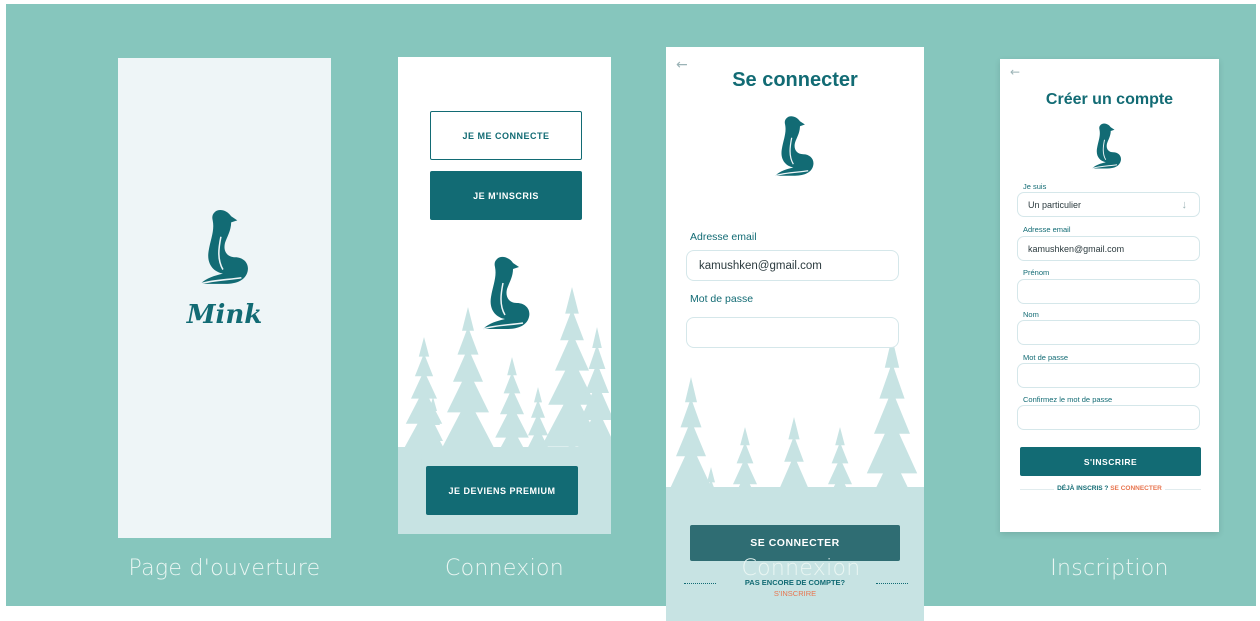 The width and height of the screenshot is (1260, 621). What do you see at coordinates (801, 568) in the screenshot?
I see `caption-login: Connexion` at bounding box center [801, 568].